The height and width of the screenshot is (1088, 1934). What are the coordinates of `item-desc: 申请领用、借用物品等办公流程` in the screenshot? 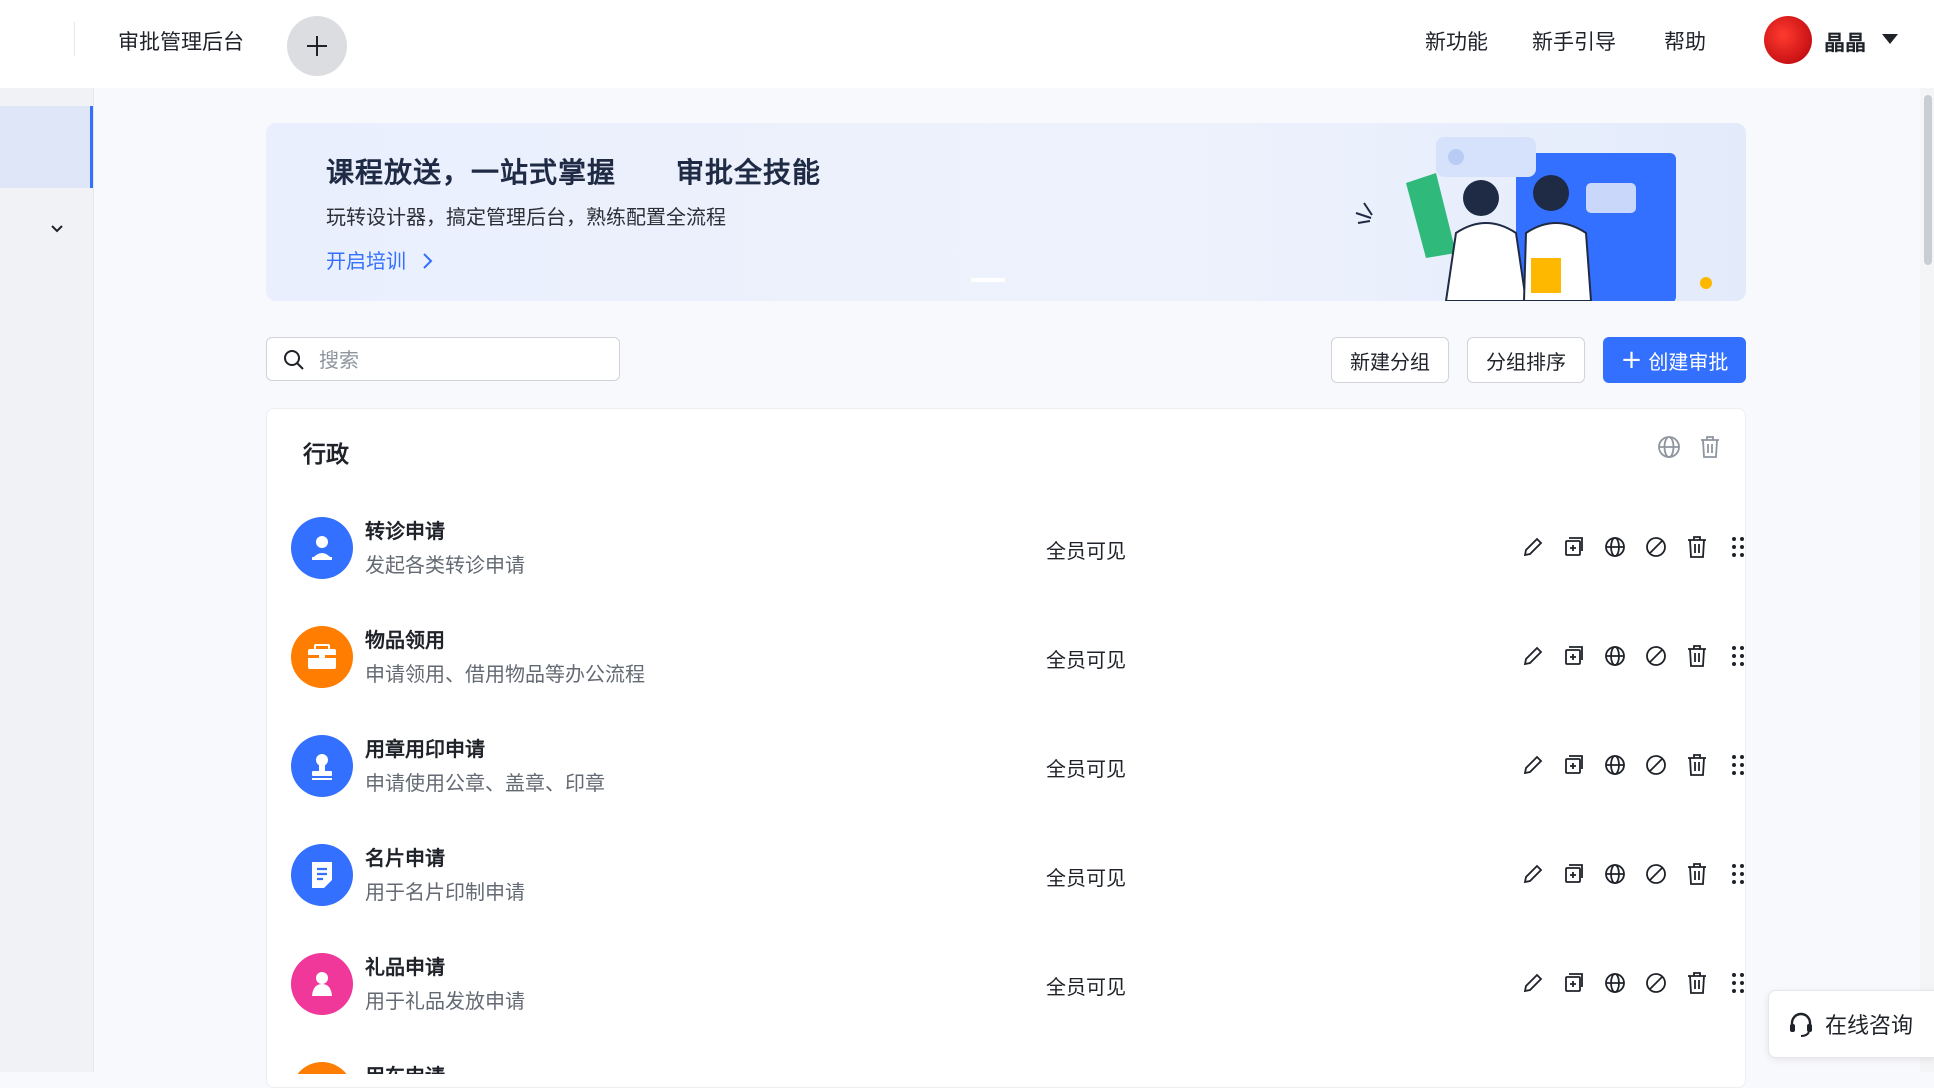 It's located at (505, 674).